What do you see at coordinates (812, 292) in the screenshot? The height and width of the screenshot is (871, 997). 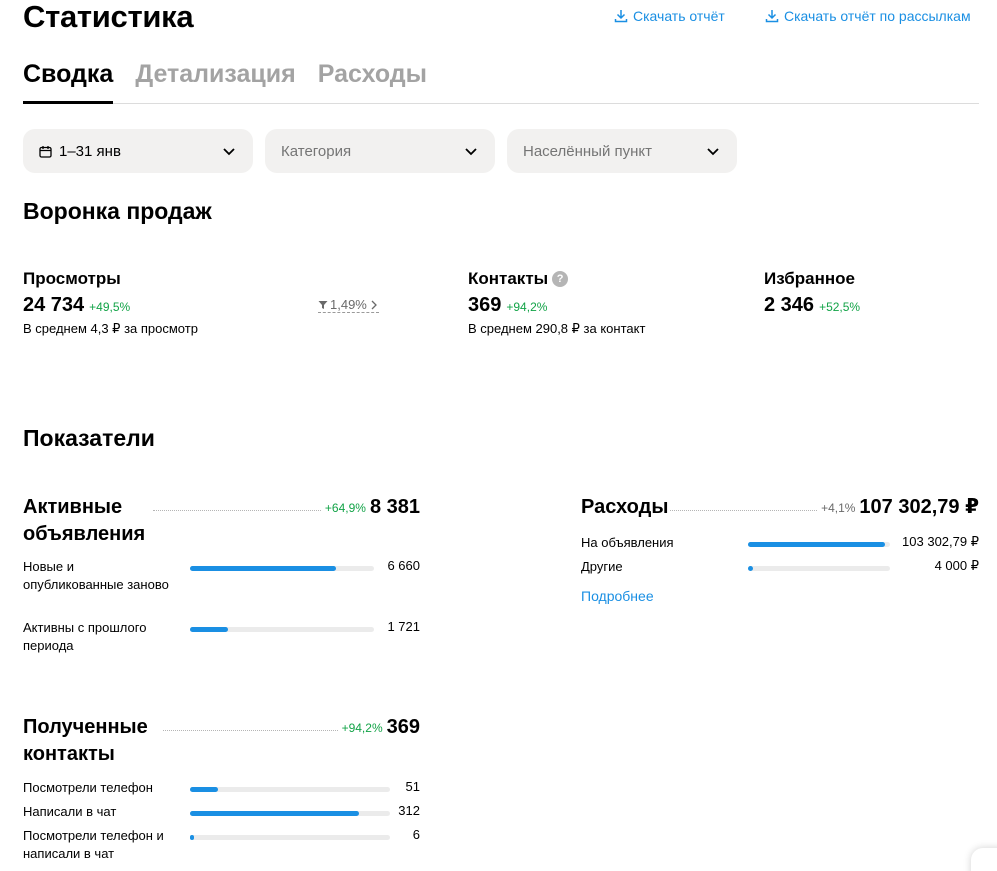 I see `favorites-metric: Избранное 2 346 +52,5%` at bounding box center [812, 292].